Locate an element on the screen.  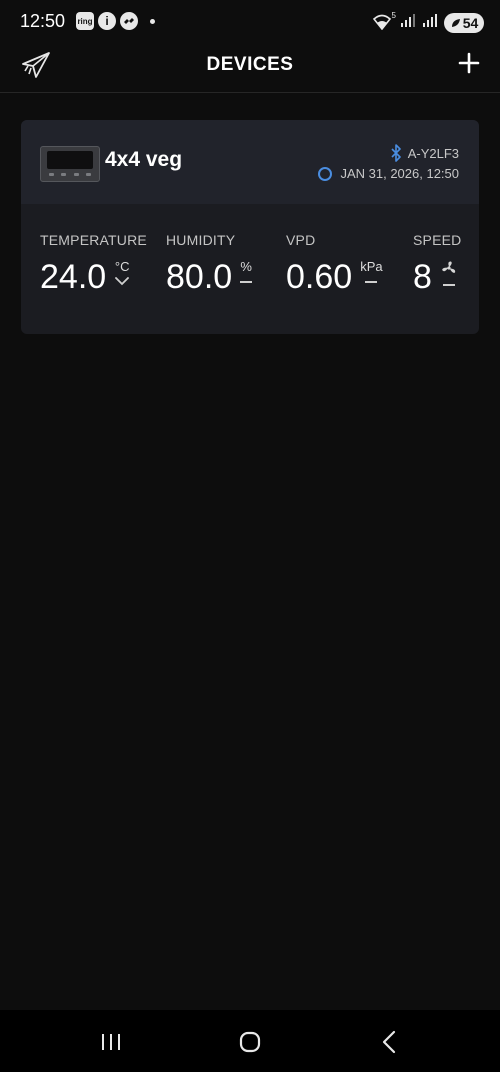
metric-speed: SPEED 8 is located at coordinates (437, 263).